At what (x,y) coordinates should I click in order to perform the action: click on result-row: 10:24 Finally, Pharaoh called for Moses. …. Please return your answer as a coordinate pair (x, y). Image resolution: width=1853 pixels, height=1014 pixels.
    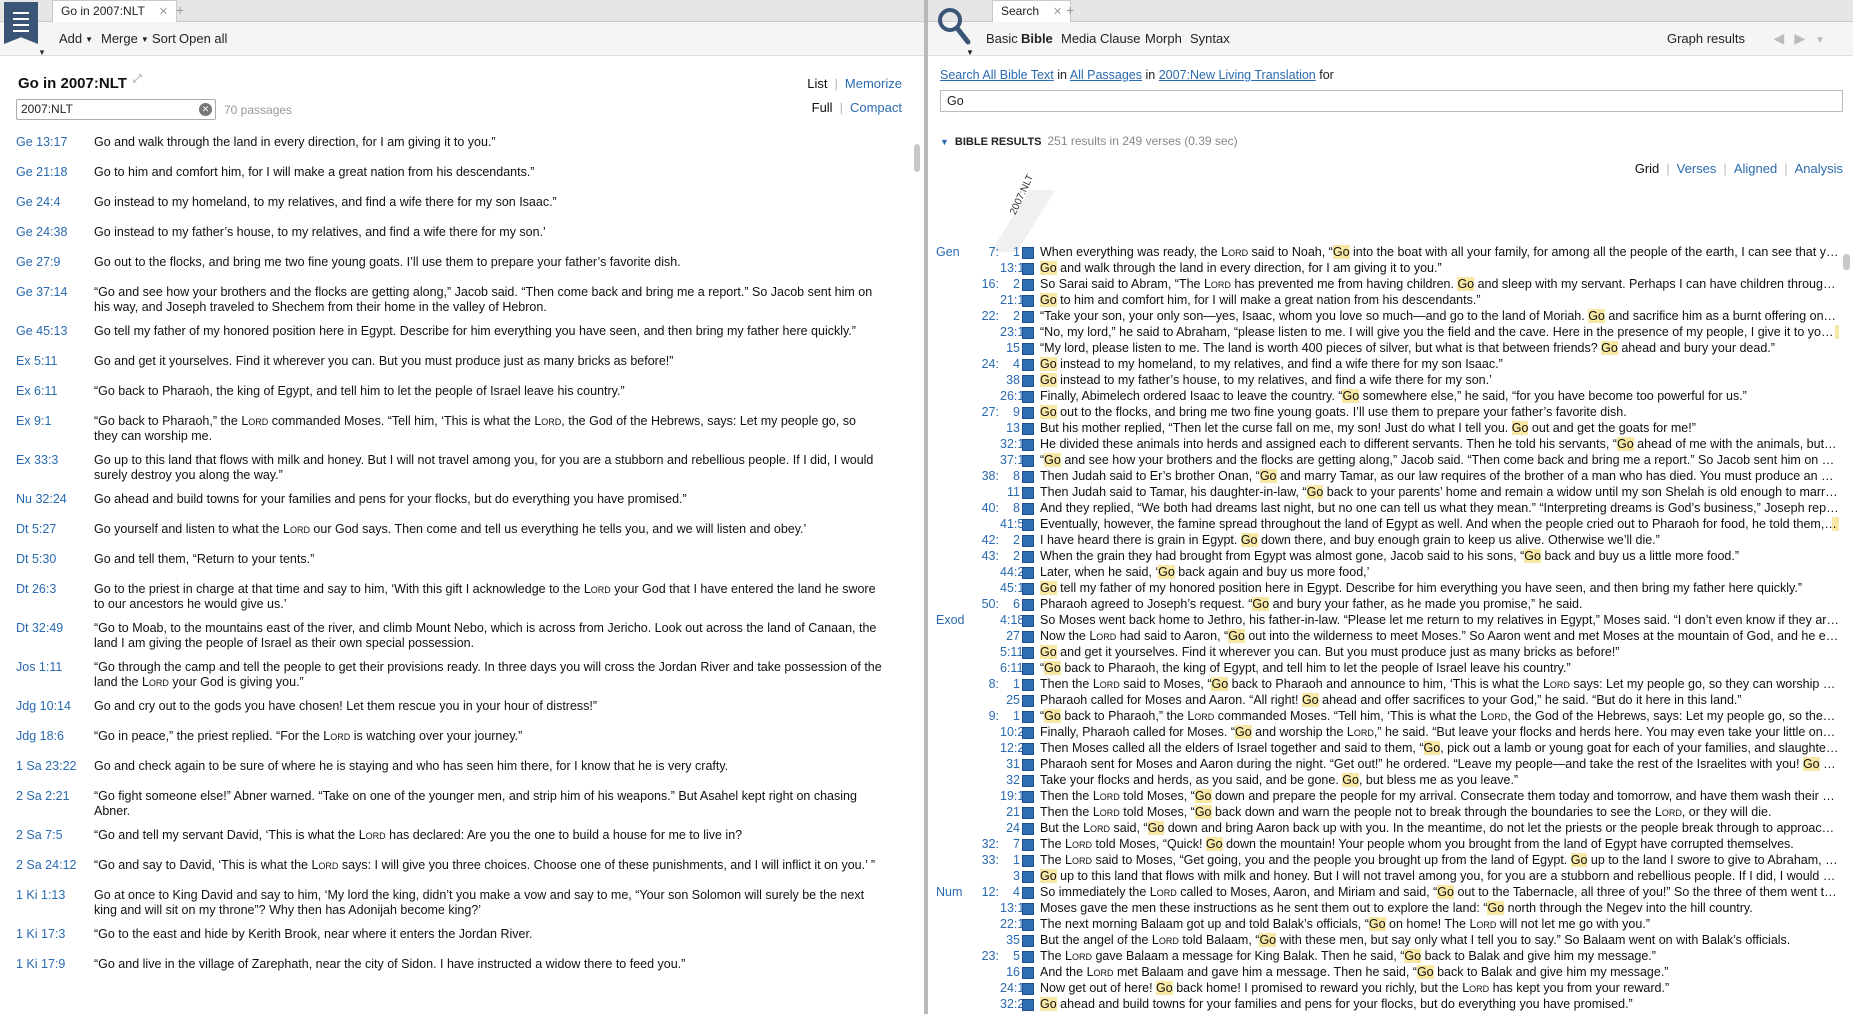
    Looking at the image, I should click on (1383, 732).